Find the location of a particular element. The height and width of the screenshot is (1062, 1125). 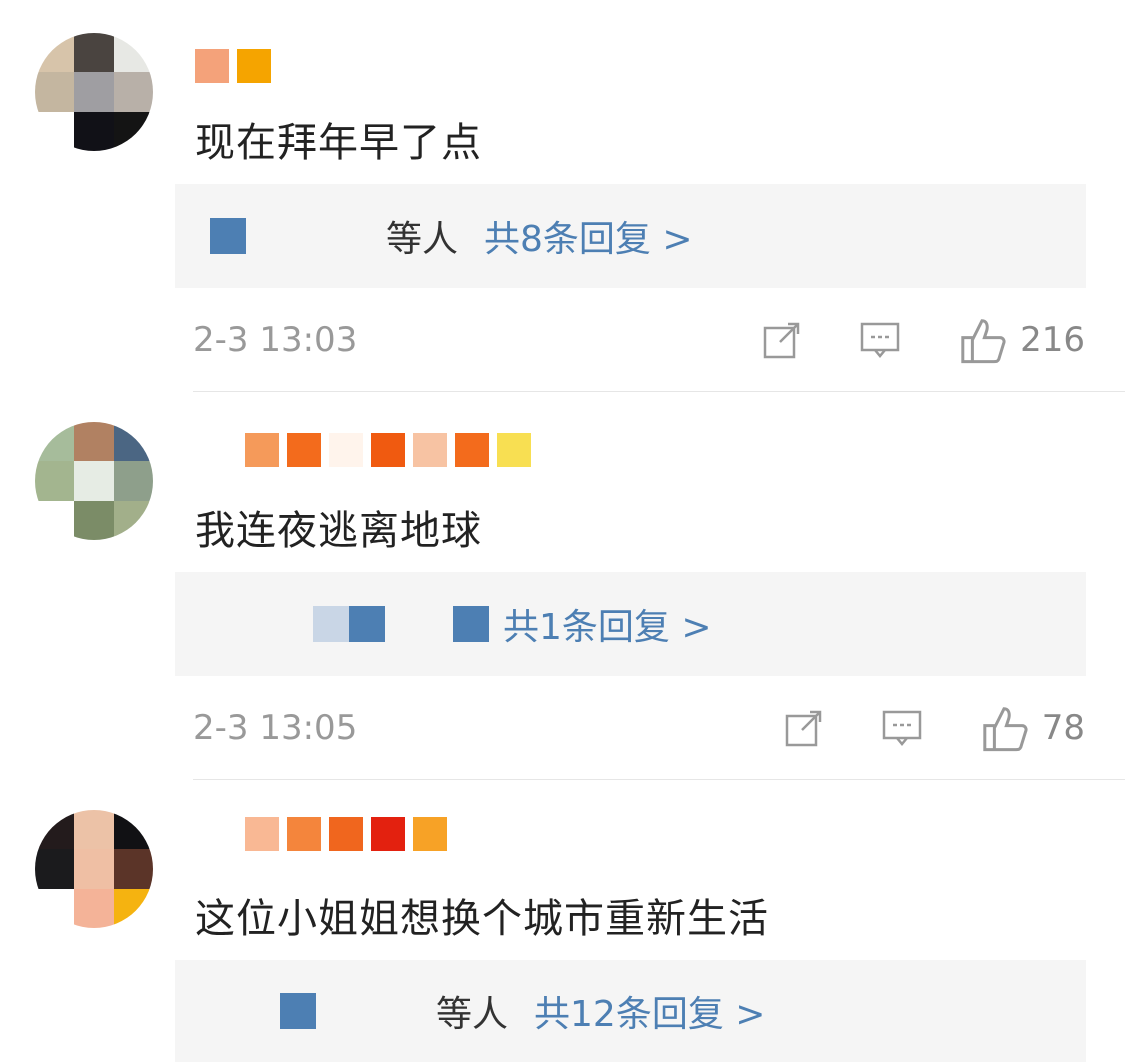

reply-summary: 等人 共12条回复 > is located at coordinates (630, 1011).